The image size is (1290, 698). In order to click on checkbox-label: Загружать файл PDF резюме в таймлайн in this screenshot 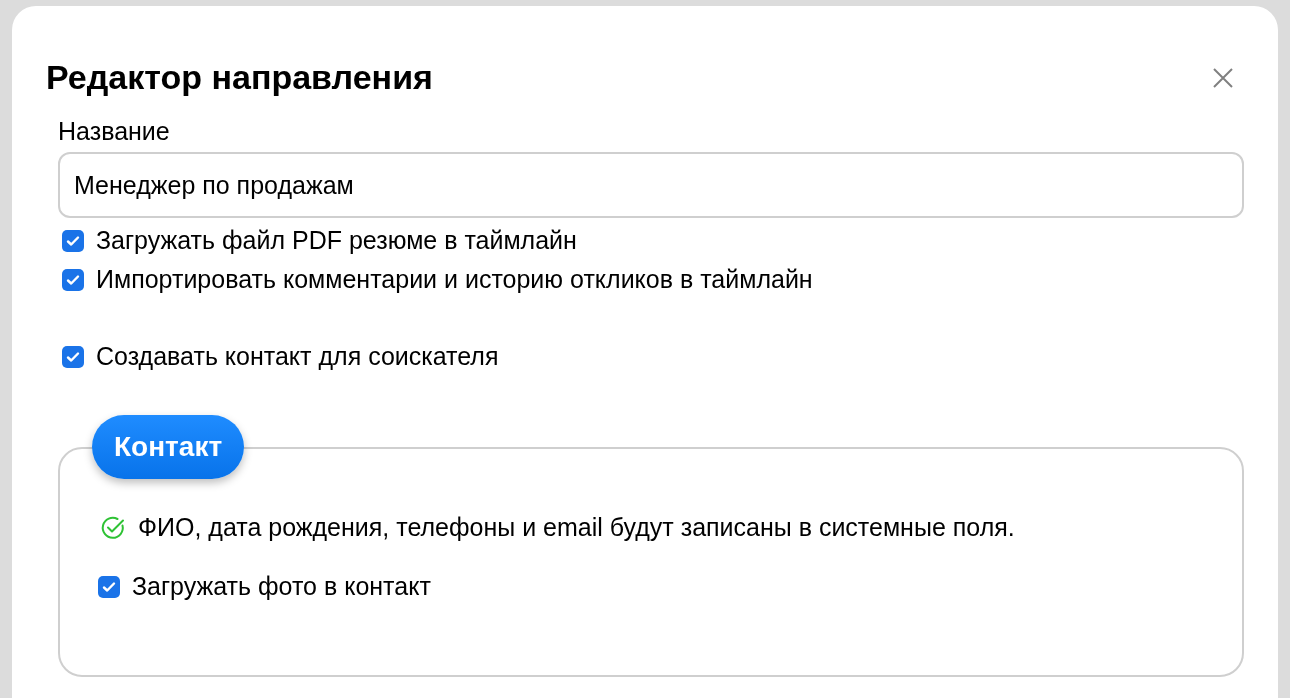, I will do `click(336, 240)`.